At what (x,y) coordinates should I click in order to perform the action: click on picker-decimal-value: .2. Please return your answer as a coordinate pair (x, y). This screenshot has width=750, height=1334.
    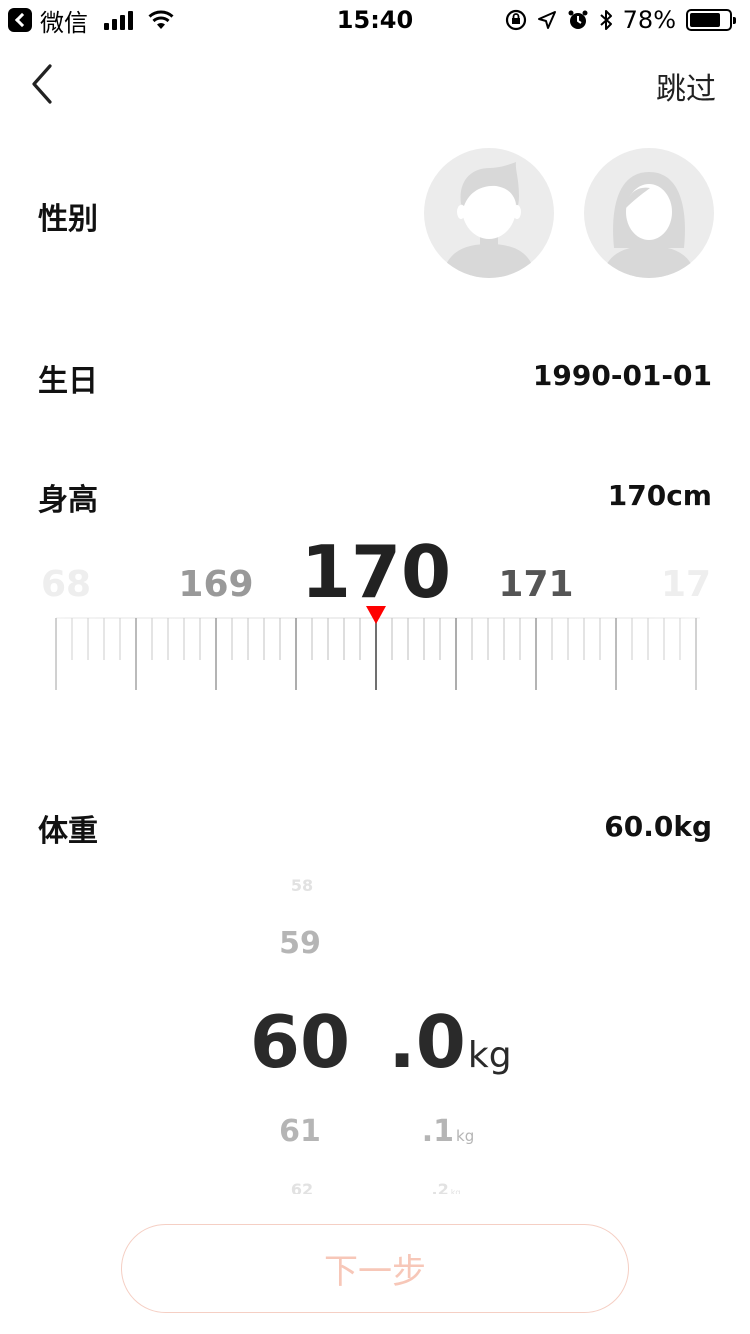
    Looking at the image, I should click on (440, 1187).